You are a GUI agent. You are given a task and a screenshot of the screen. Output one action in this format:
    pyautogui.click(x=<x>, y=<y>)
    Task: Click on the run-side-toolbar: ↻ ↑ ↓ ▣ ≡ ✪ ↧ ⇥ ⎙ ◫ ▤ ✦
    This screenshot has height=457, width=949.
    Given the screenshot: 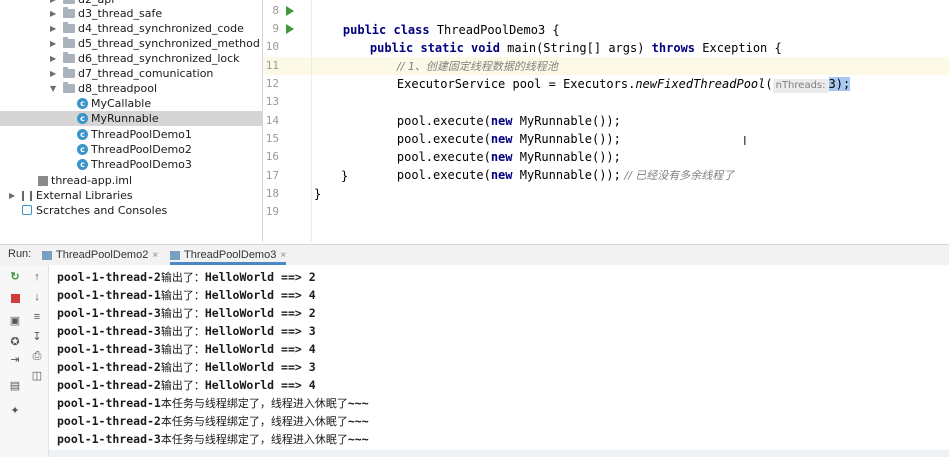 What is the action you would take?
    pyautogui.click(x=24, y=361)
    